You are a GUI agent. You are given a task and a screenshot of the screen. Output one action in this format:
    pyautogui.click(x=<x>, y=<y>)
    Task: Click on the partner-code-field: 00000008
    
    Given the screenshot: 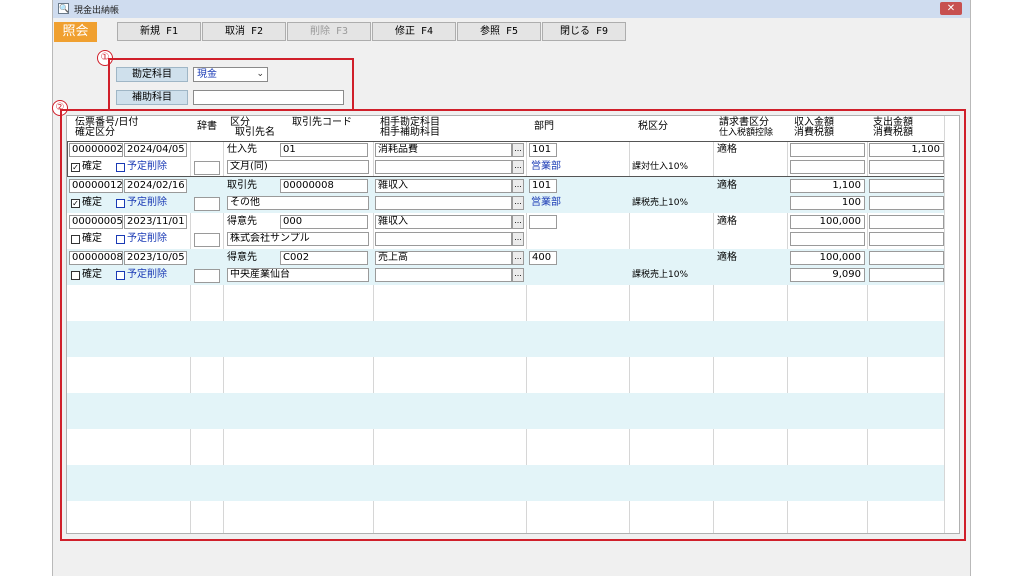 What is the action you would take?
    pyautogui.click(x=324, y=186)
    